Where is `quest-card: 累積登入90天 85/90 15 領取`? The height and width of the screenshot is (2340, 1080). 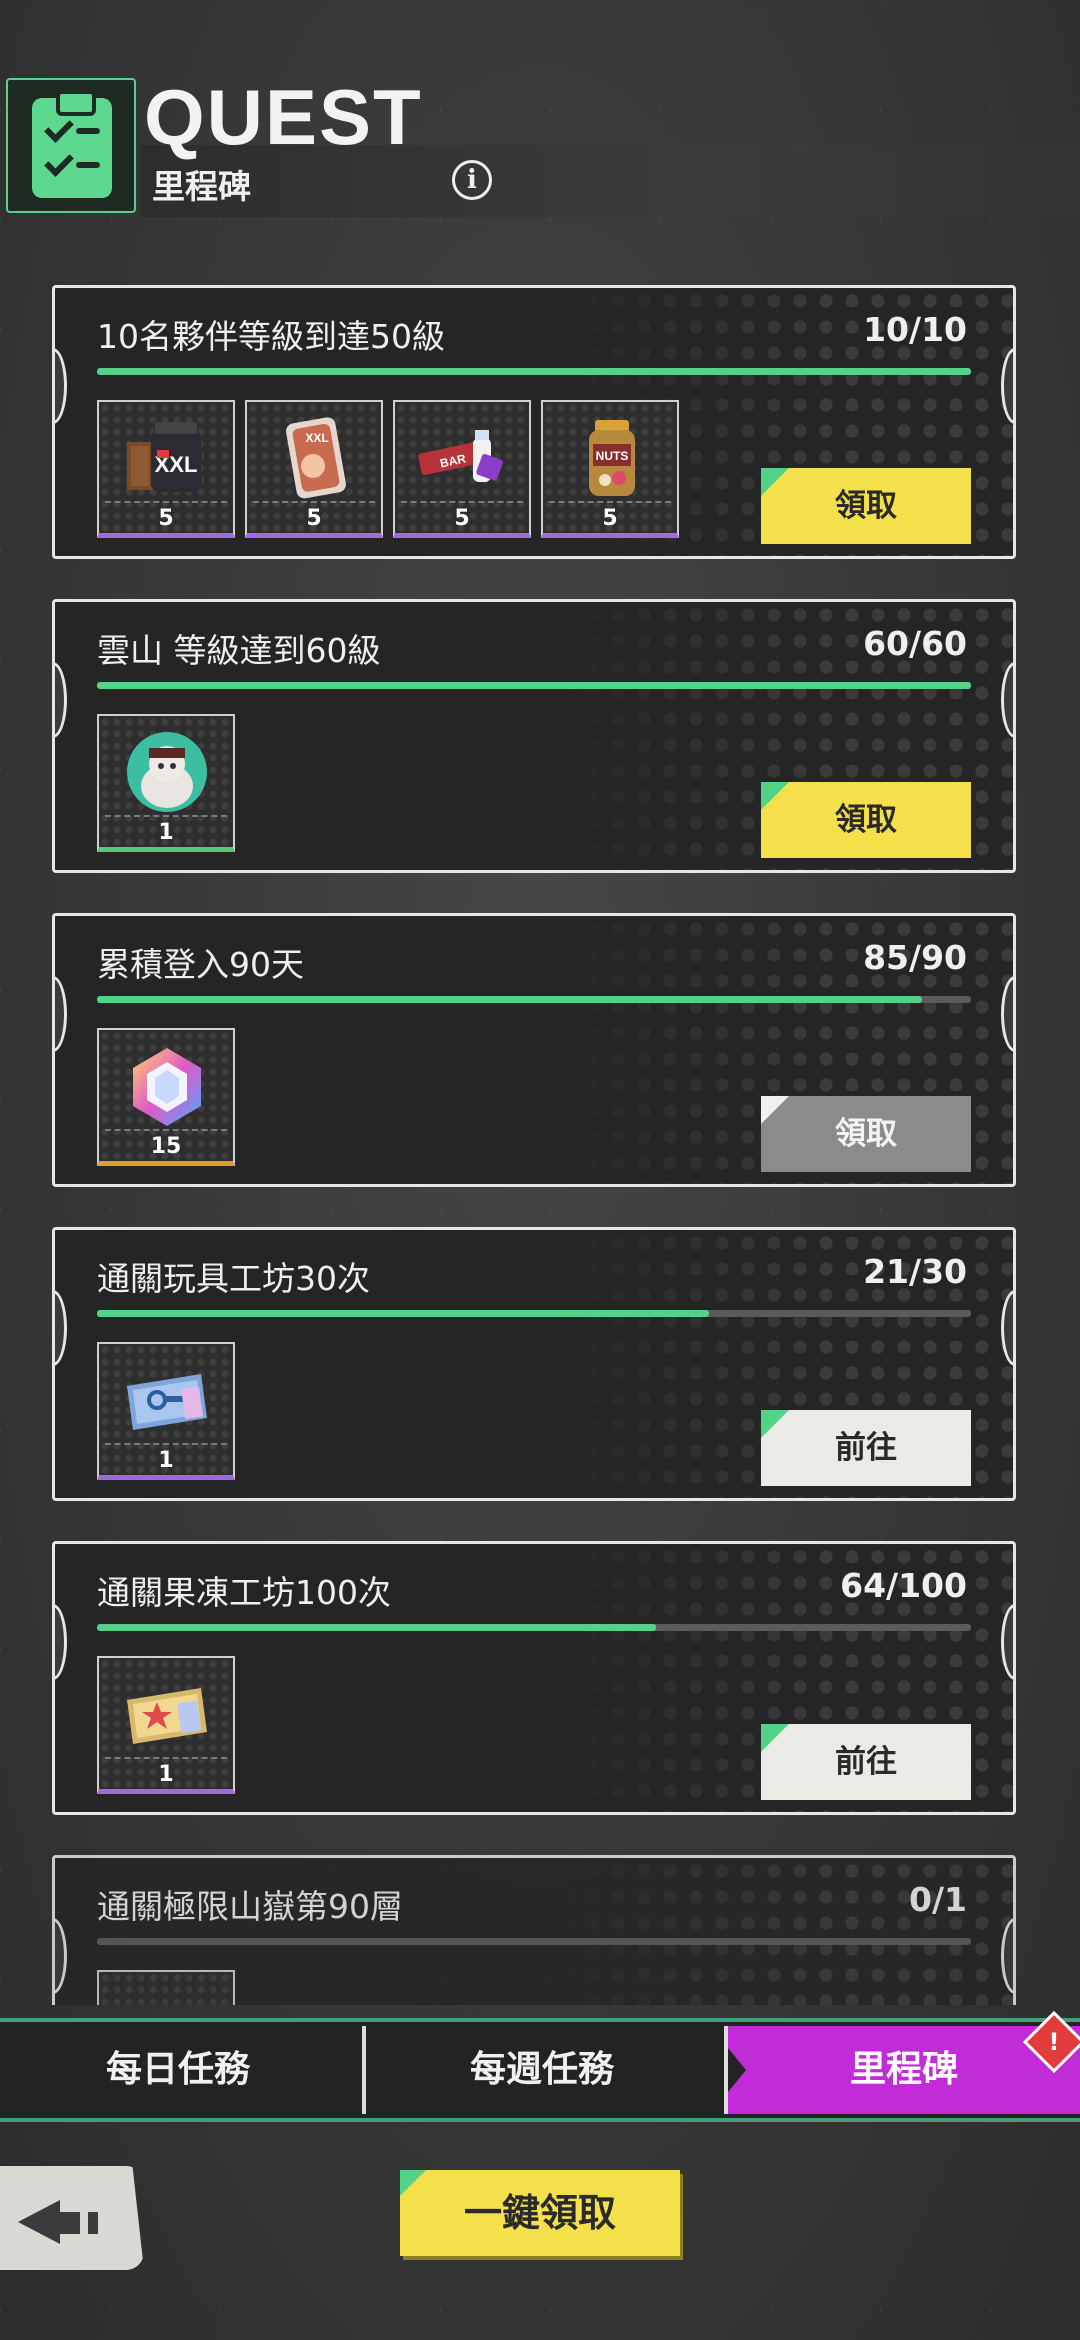 quest-card: 累積登入90天 85/90 15 領取 is located at coordinates (534, 1050).